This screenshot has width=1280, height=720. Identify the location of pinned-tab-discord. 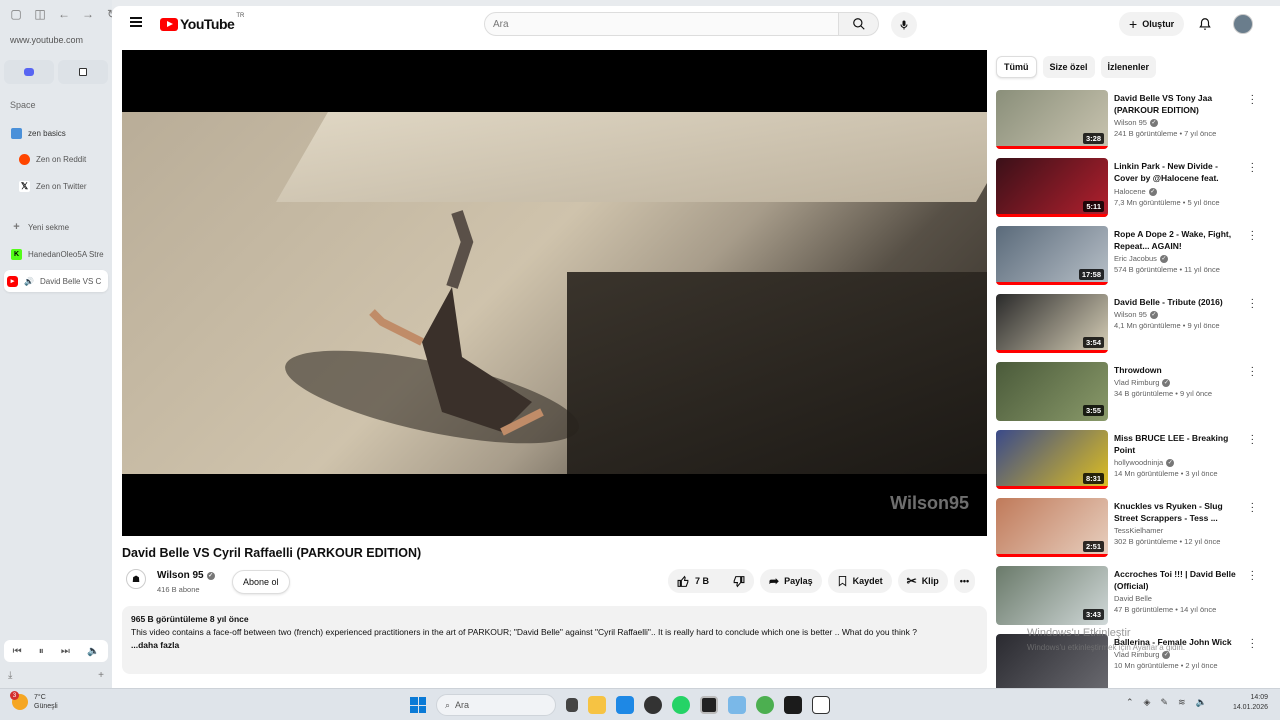
(29, 72).